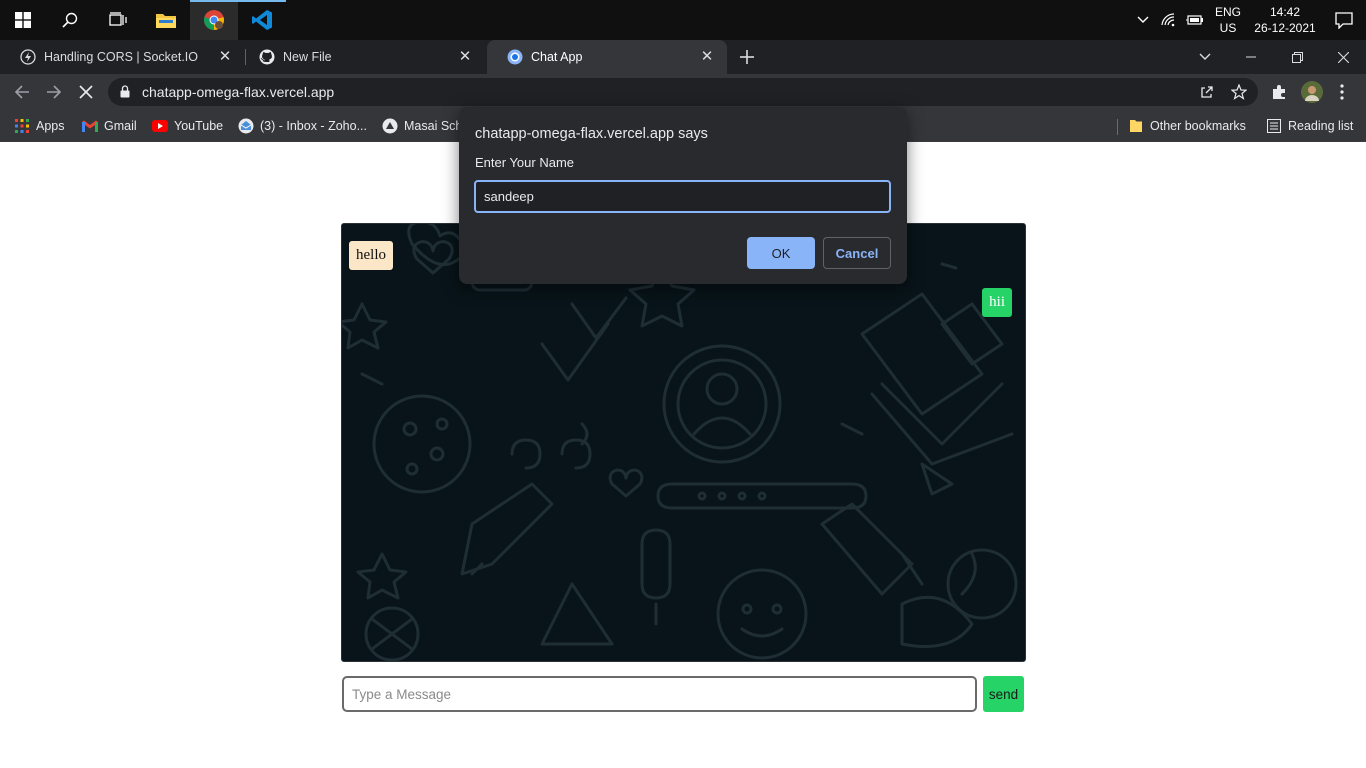 This screenshot has width=1366, height=768. I want to click on youtube-icon, so click(160, 126).